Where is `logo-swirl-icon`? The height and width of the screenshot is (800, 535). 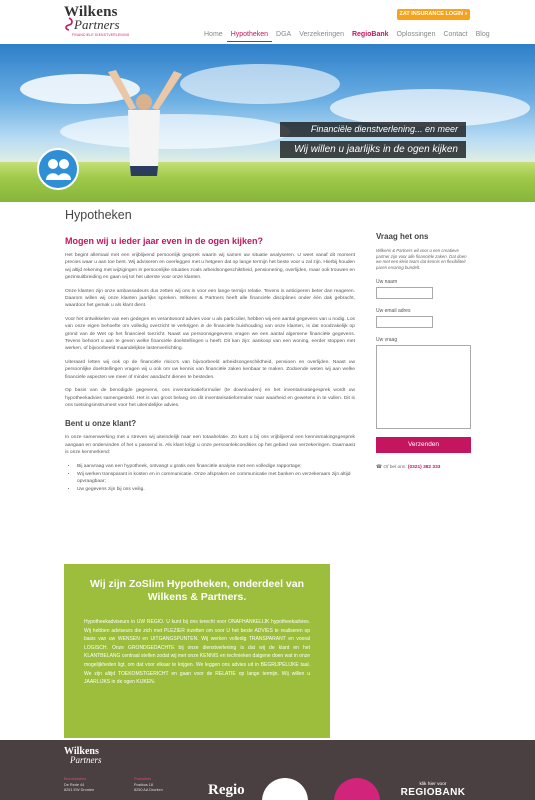 logo-swirl-icon is located at coordinates (69, 24).